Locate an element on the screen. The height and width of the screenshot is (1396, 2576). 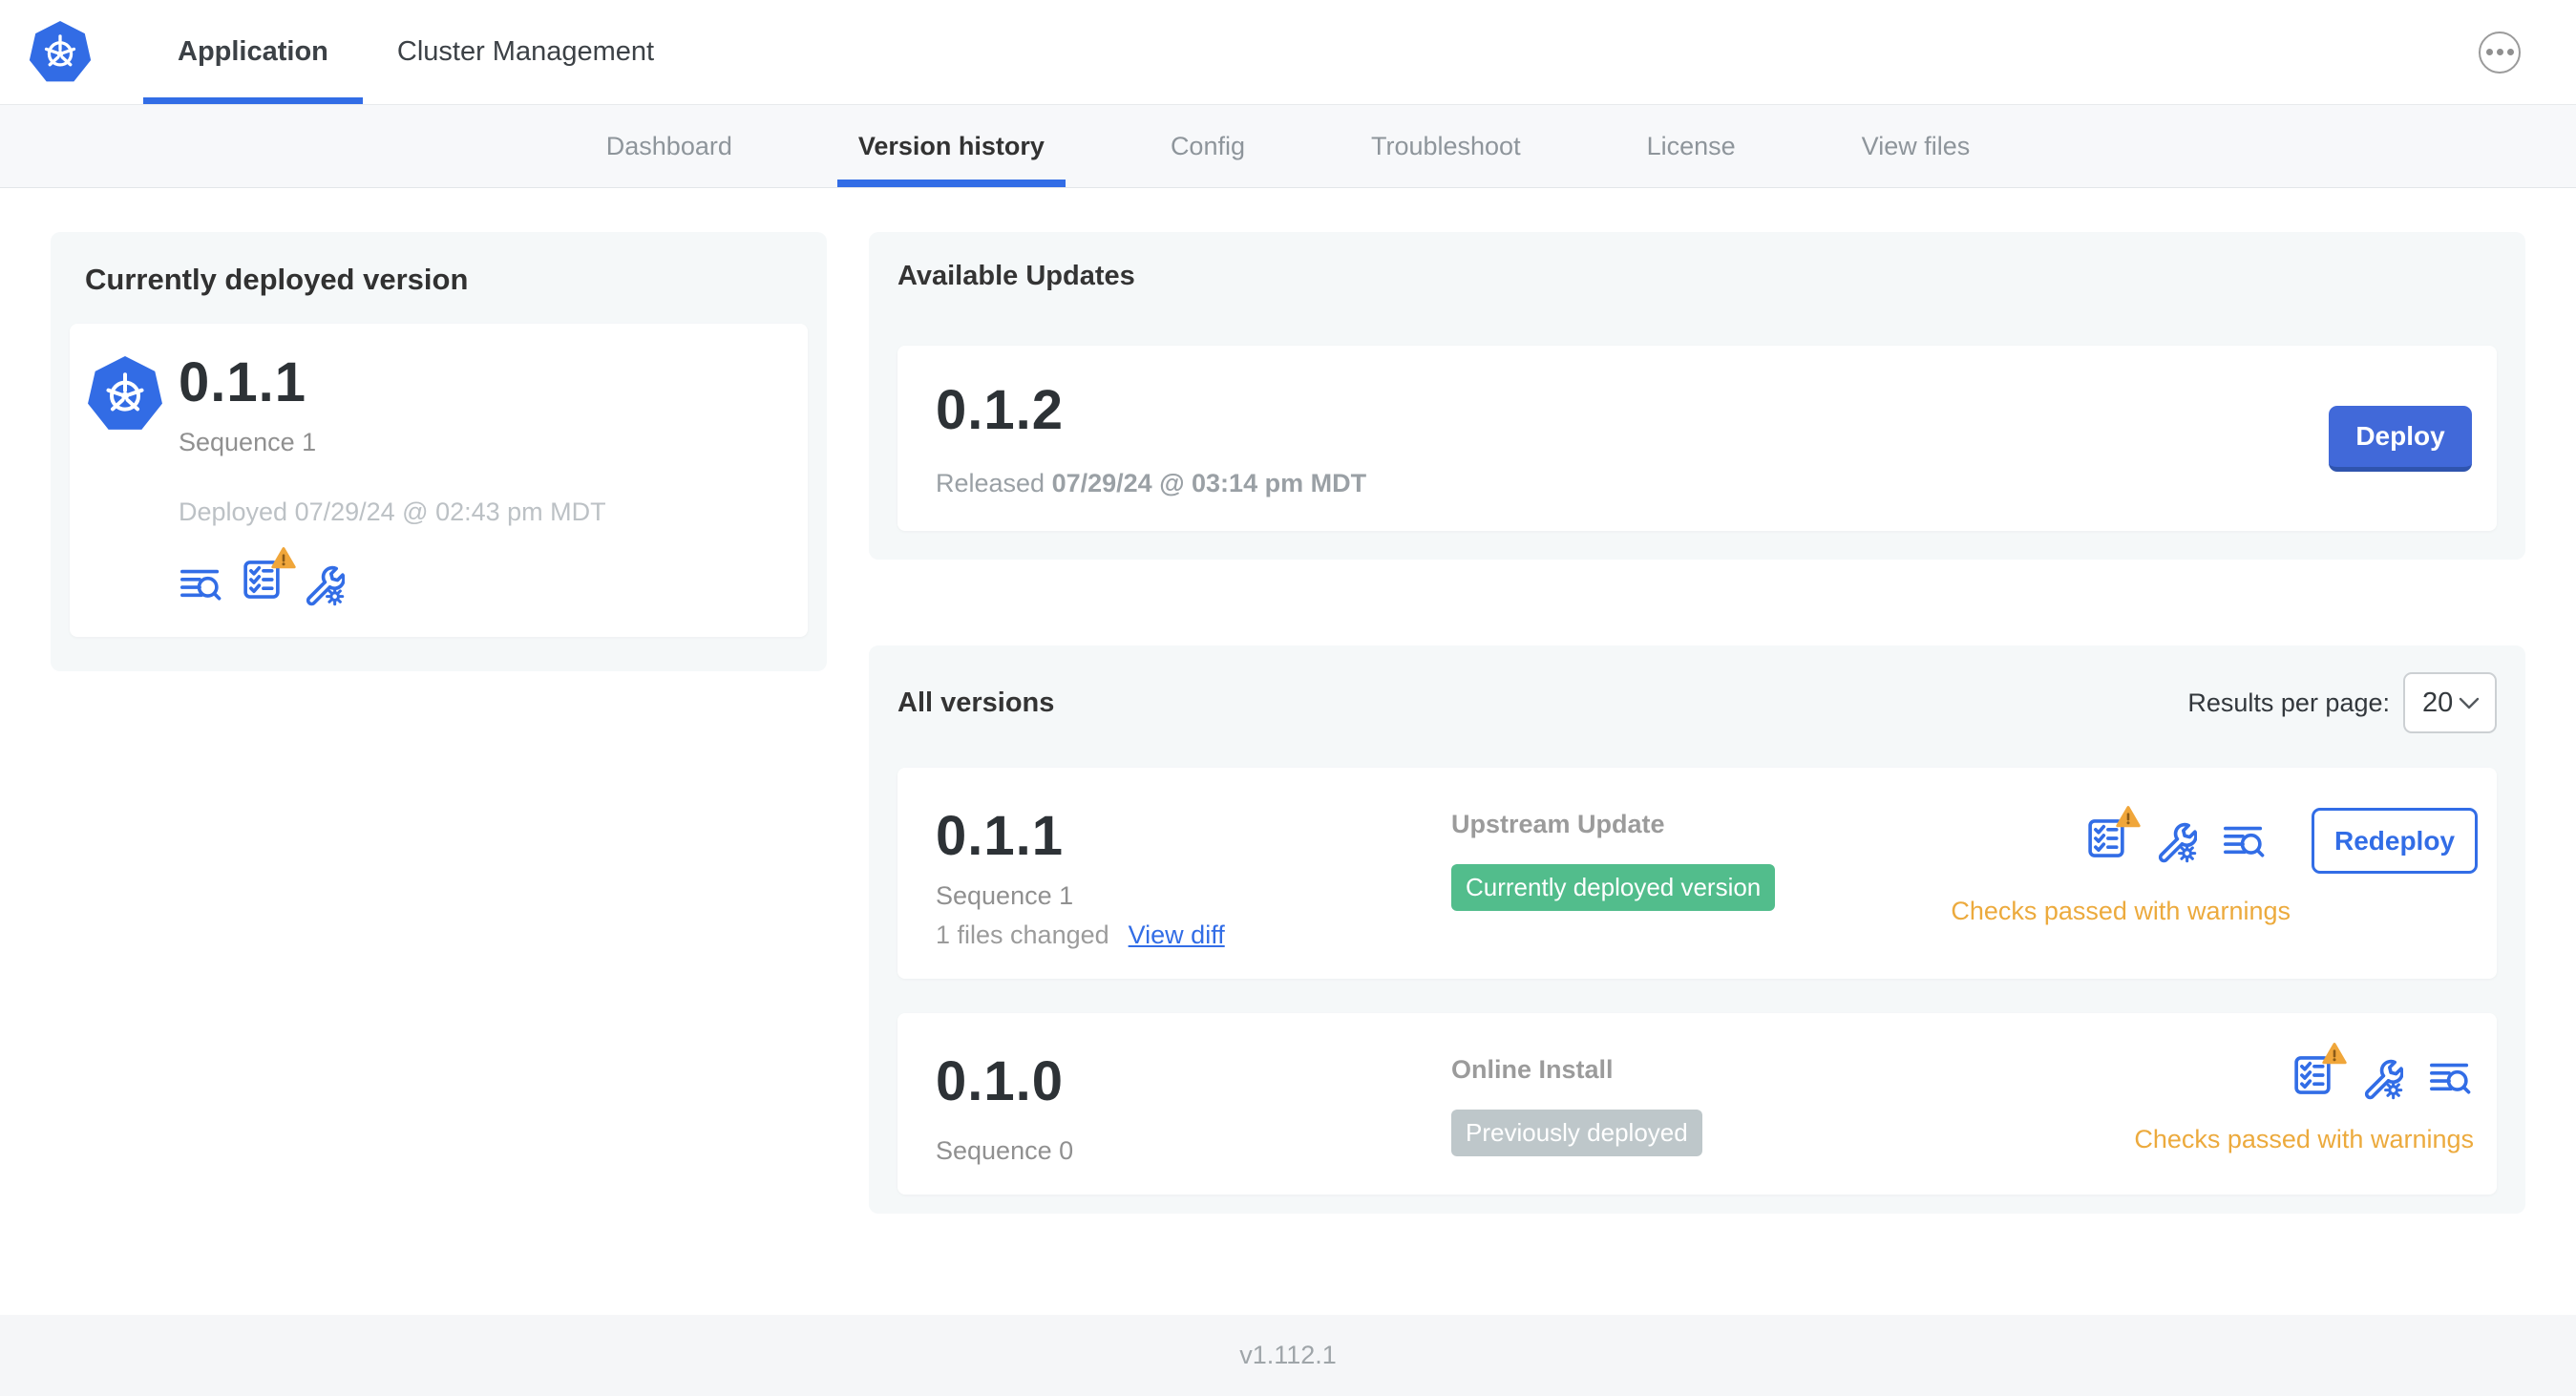
version-sequence: Sequence 0 is located at coordinates (1005, 1150).